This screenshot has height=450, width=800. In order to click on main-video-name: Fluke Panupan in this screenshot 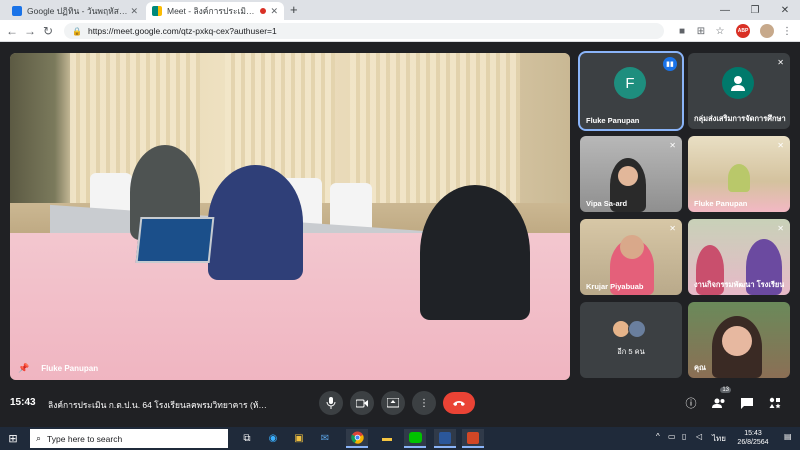, I will do `click(70, 368)`.